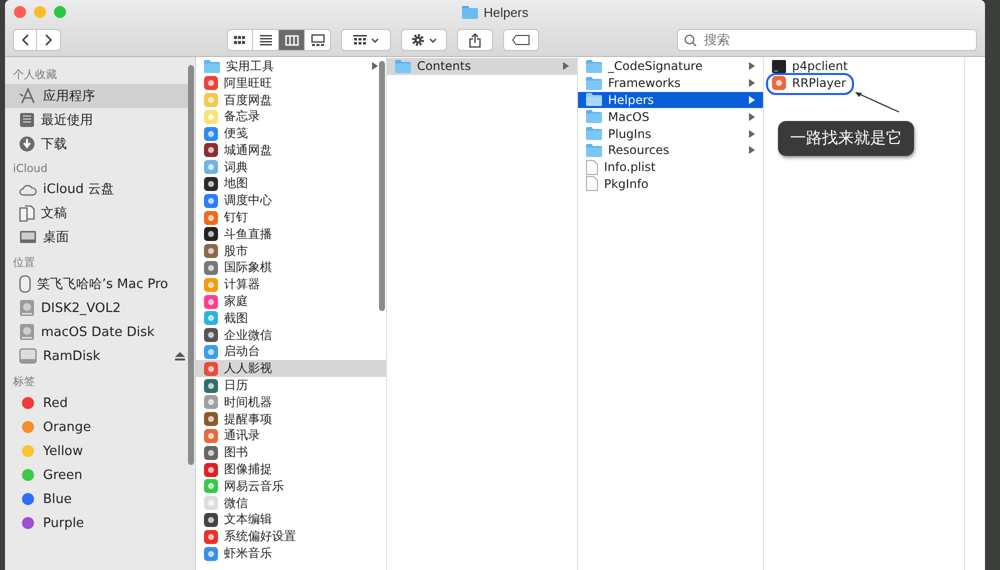 This screenshot has width=1000, height=570. I want to click on file-row: 启动台, so click(291, 352).